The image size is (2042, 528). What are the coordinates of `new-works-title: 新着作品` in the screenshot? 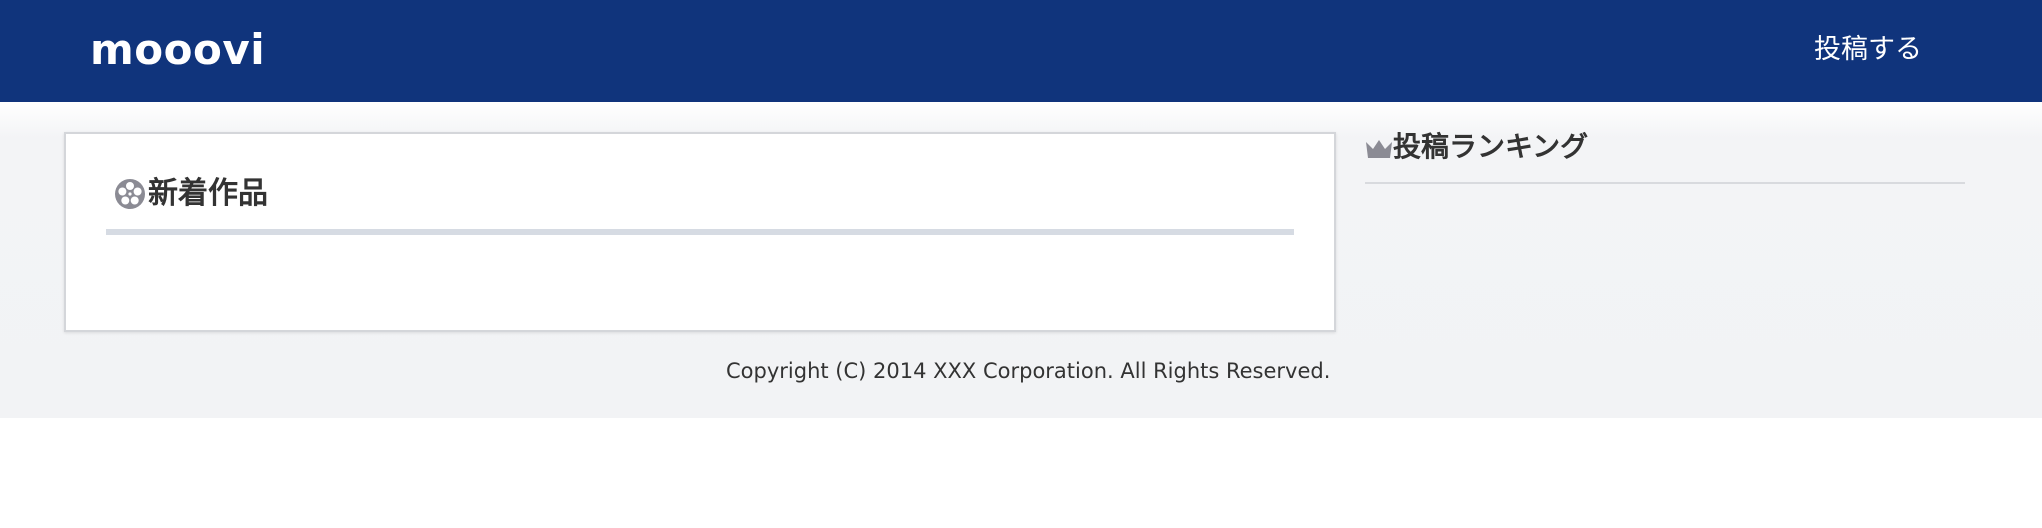 It's located at (208, 193).